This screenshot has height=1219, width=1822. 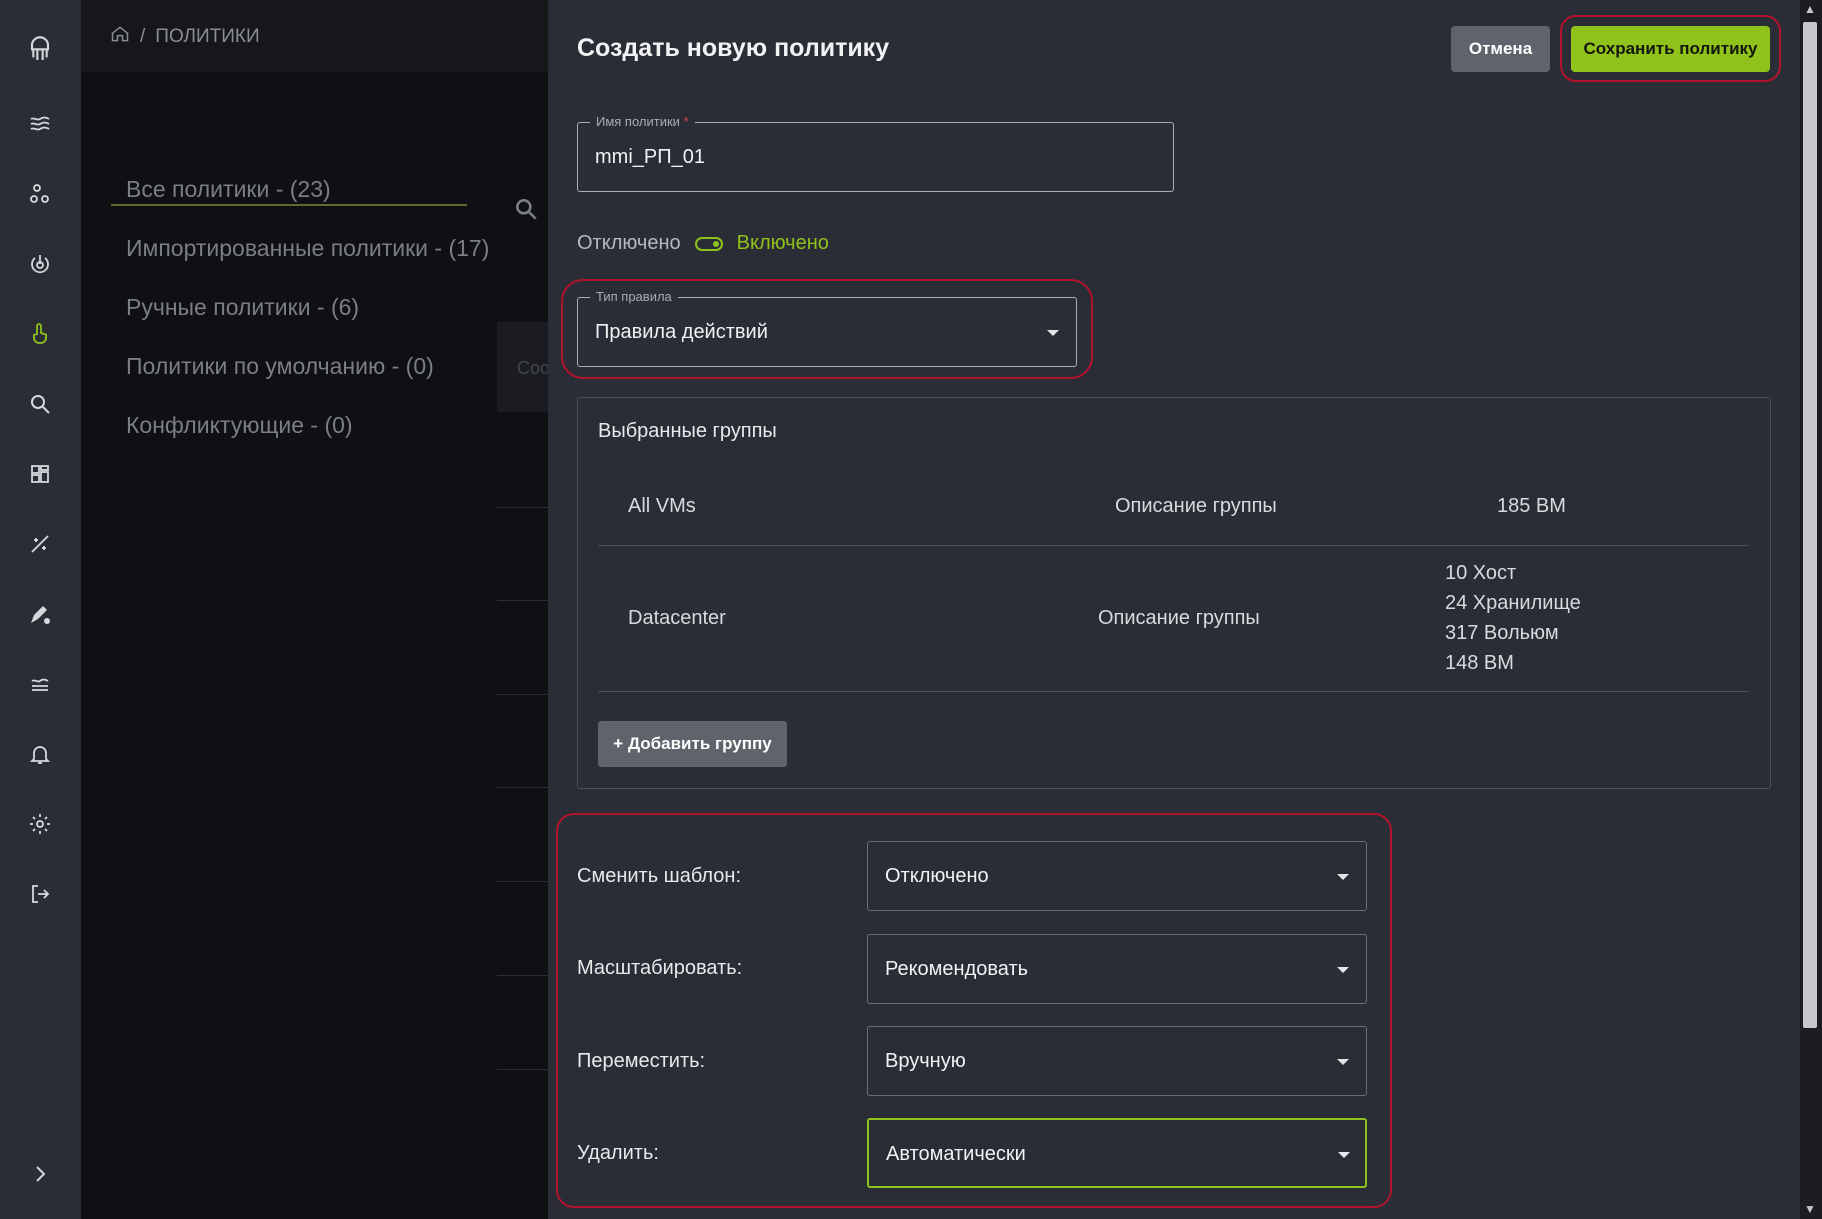 I want to click on save-policy-button: Сохранить политику, so click(x=1670, y=49).